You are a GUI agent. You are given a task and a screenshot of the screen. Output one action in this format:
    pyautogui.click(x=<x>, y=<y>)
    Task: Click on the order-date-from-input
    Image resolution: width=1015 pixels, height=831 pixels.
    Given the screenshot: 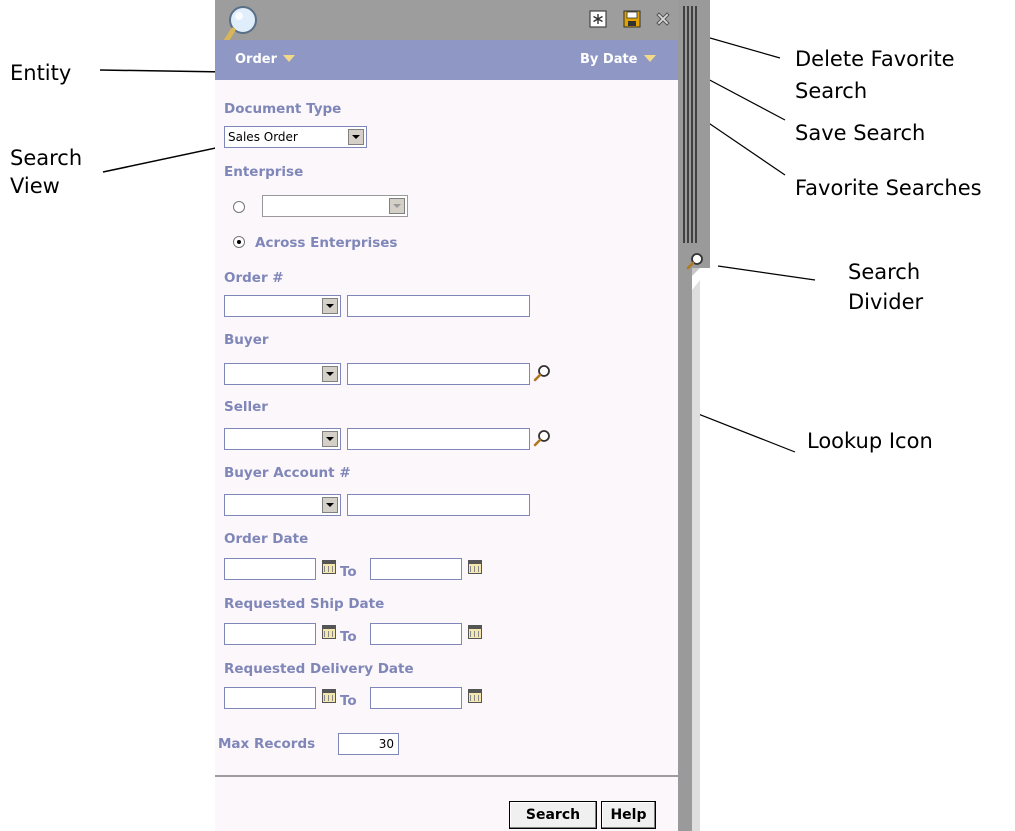 What is the action you would take?
    pyautogui.click(x=270, y=569)
    